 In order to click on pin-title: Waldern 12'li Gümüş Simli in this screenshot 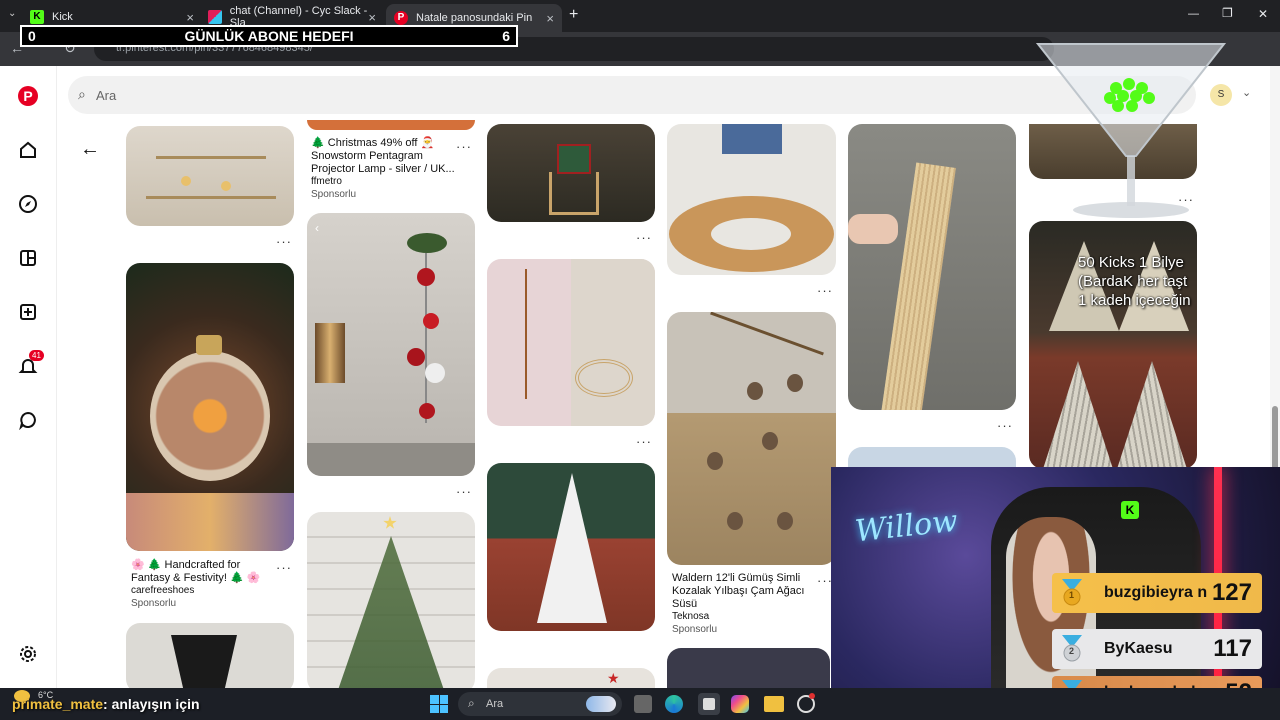, I will do `click(736, 578)`.